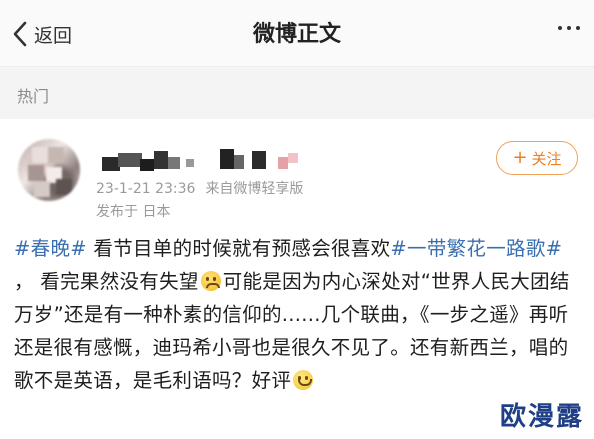 The image size is (594, 439). Describe the element at coordinates (133, 212) in the screenshot. I see `post-location: 发布于 日本` at that location.